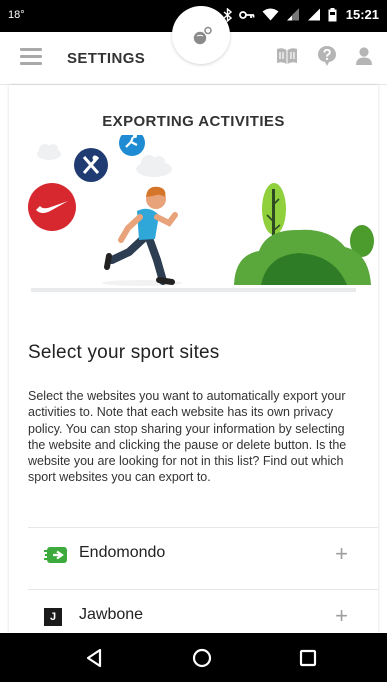 This screenshot has height=682, width=387. I want to click on back-icon, so click(94, 660).